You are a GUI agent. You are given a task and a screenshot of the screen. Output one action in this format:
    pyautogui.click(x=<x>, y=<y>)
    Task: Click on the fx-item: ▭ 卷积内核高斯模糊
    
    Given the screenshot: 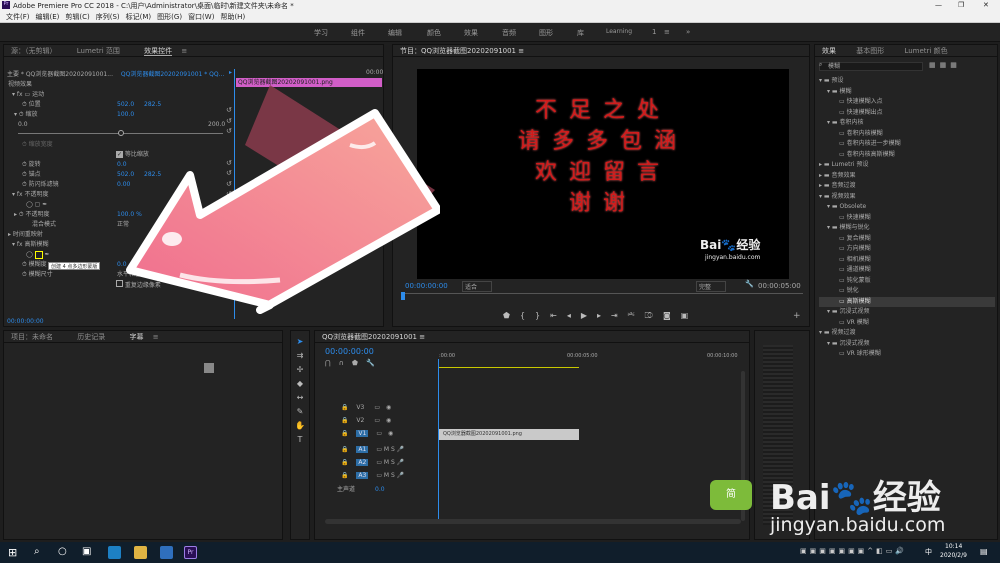 What is the action you would take?
    pyautogui.click(x=907, y=155)
    